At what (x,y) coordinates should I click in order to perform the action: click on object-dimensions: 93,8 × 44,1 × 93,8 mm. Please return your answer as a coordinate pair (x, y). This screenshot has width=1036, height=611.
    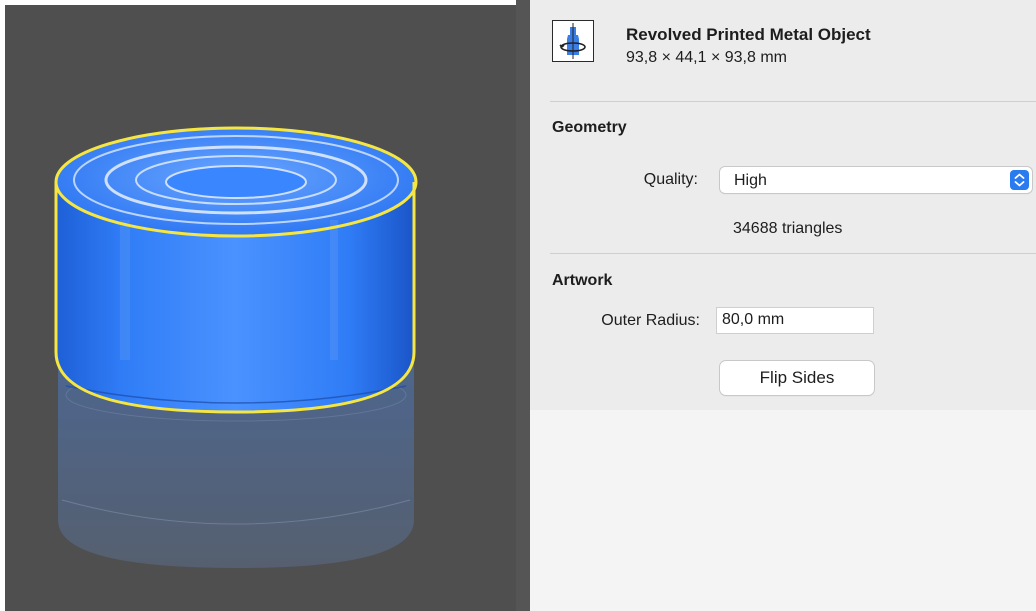
    Looking at the image, I should click on (706, 57).